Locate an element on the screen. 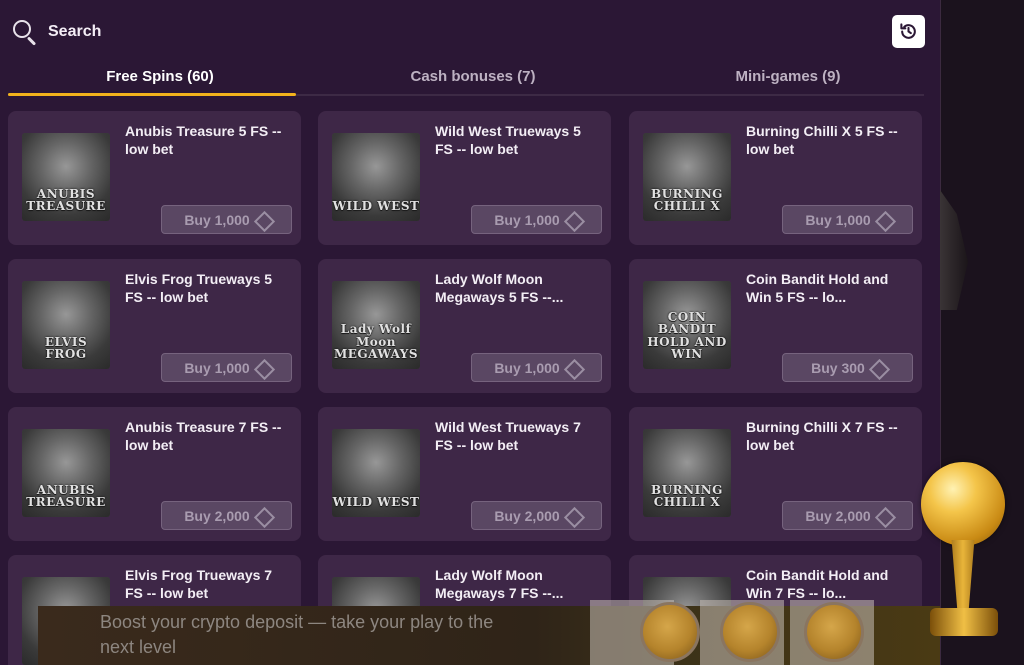 The image size is (1024, 665). trophy-icon is located at coordinates (959, 552).